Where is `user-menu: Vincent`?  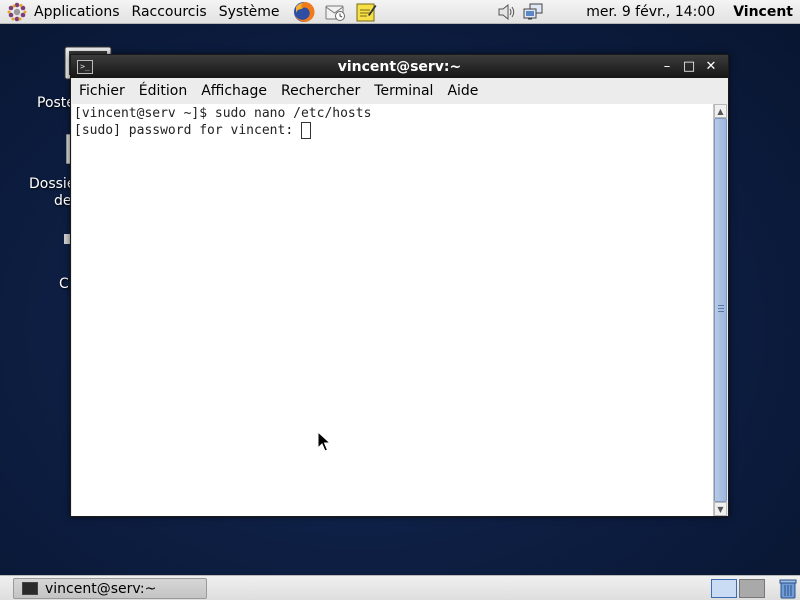
user-menu: Vincent is located at coordinates (763, 12).